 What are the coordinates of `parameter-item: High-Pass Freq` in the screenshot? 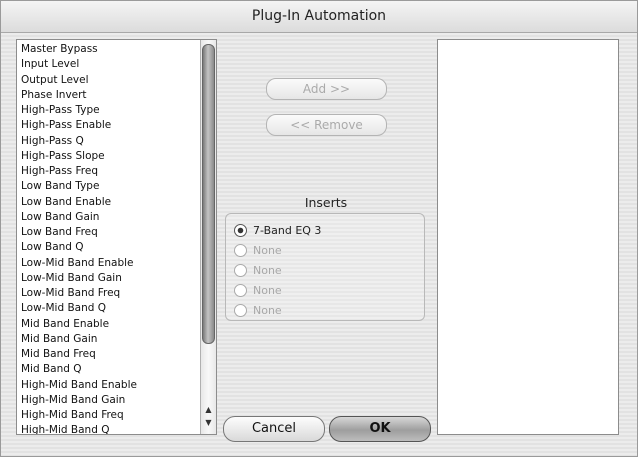 It's located at (118, 171).